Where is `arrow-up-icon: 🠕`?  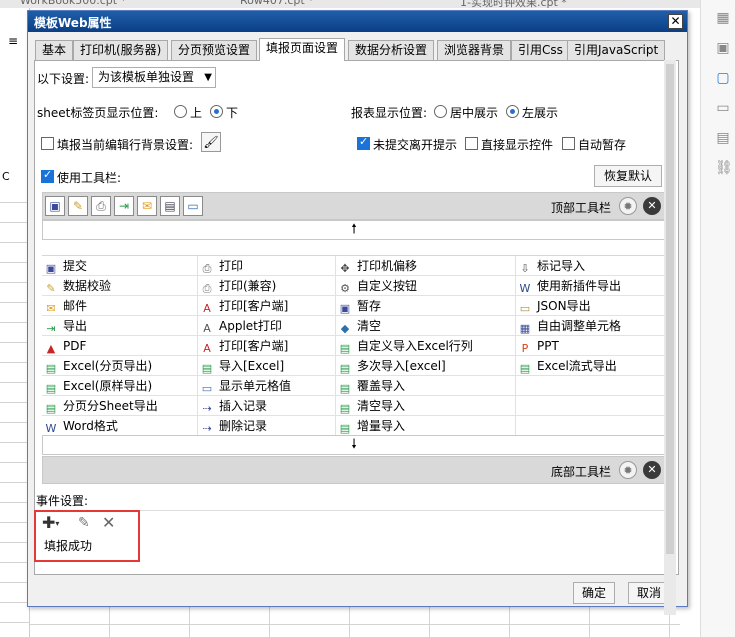
arrow-up-icon: 🠕 is located at coordinates (354, 229).